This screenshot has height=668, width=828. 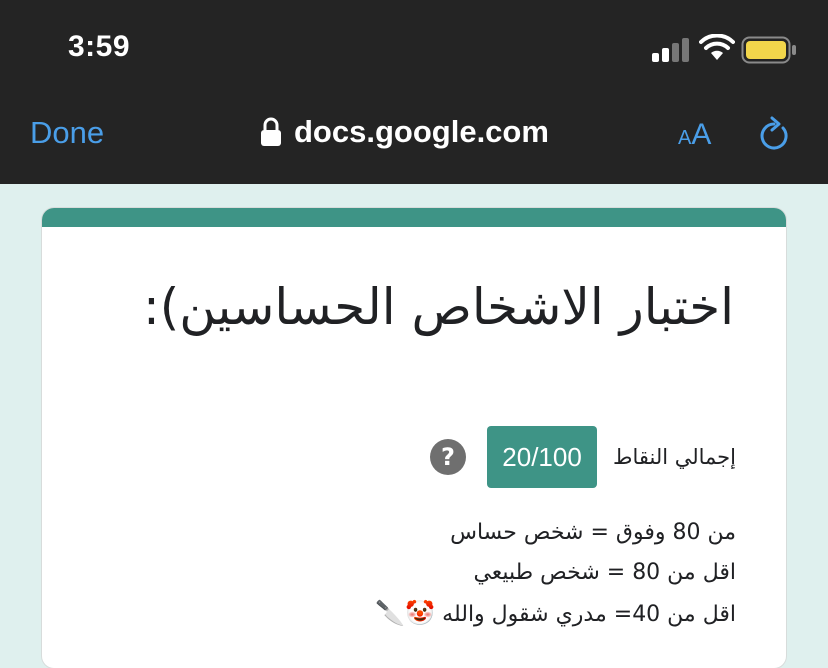 I want to click on description-line-text: اقل من 40= مدري شقول والله, so click(x=589, y=614).